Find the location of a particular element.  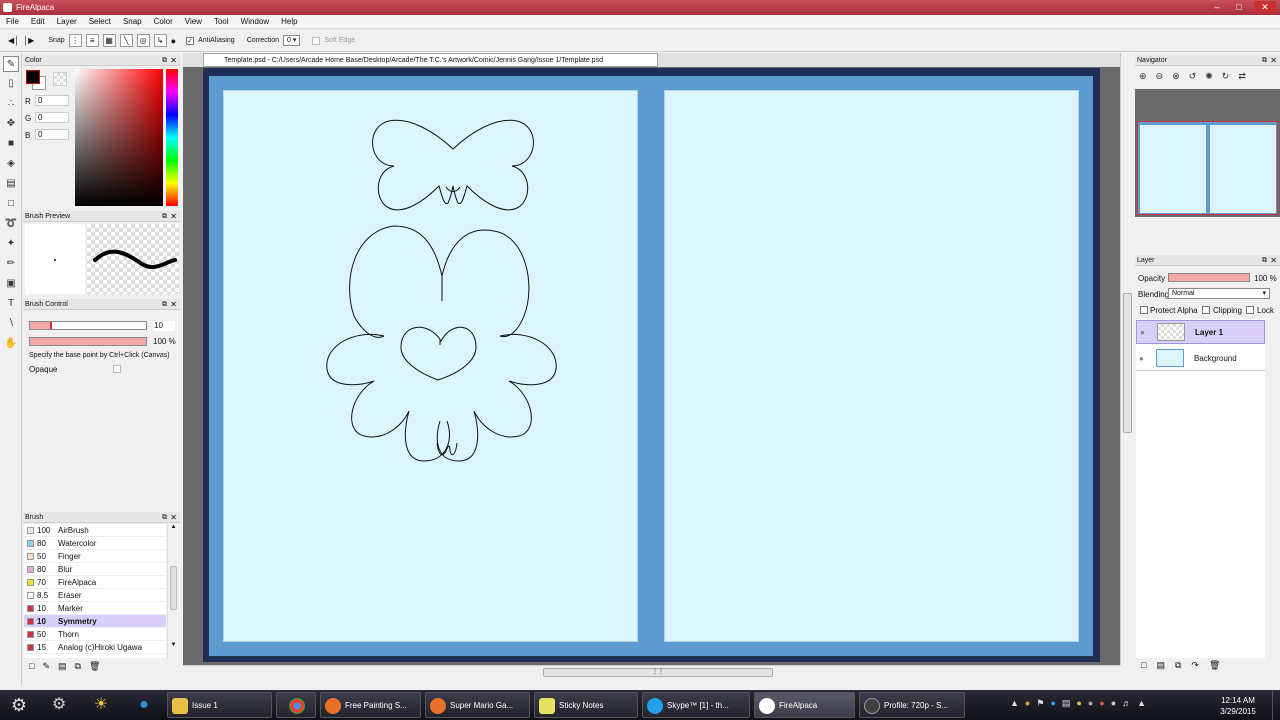

browser-app-icon: ● is located at coordinates (144, 705).